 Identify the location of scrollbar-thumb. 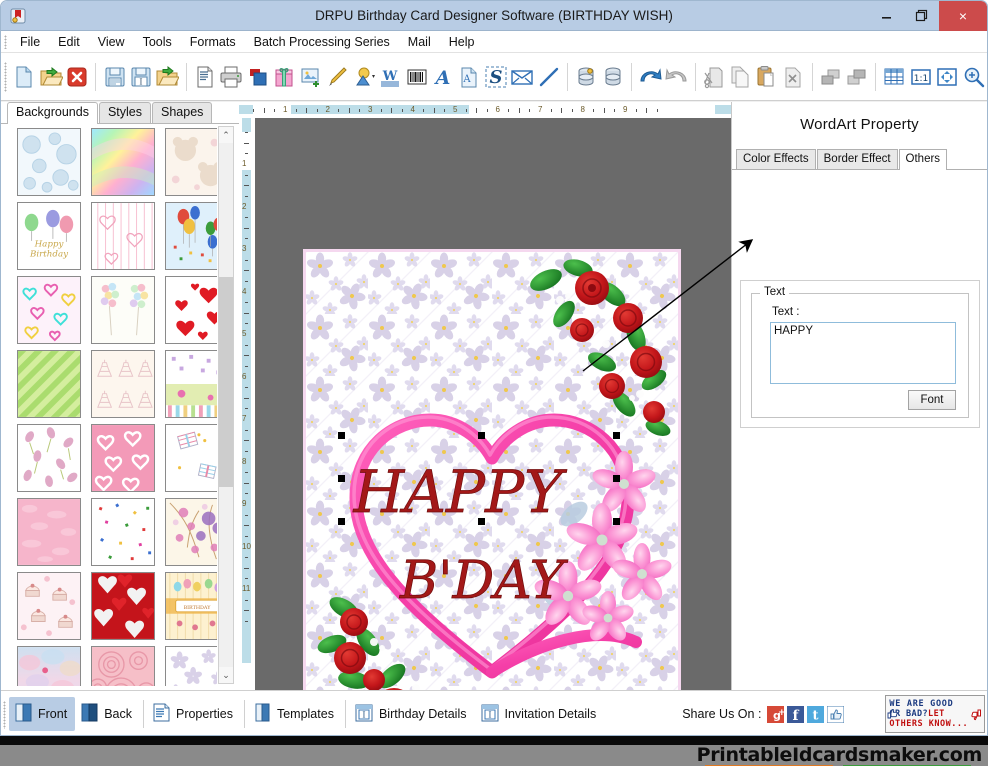
(226, 382).